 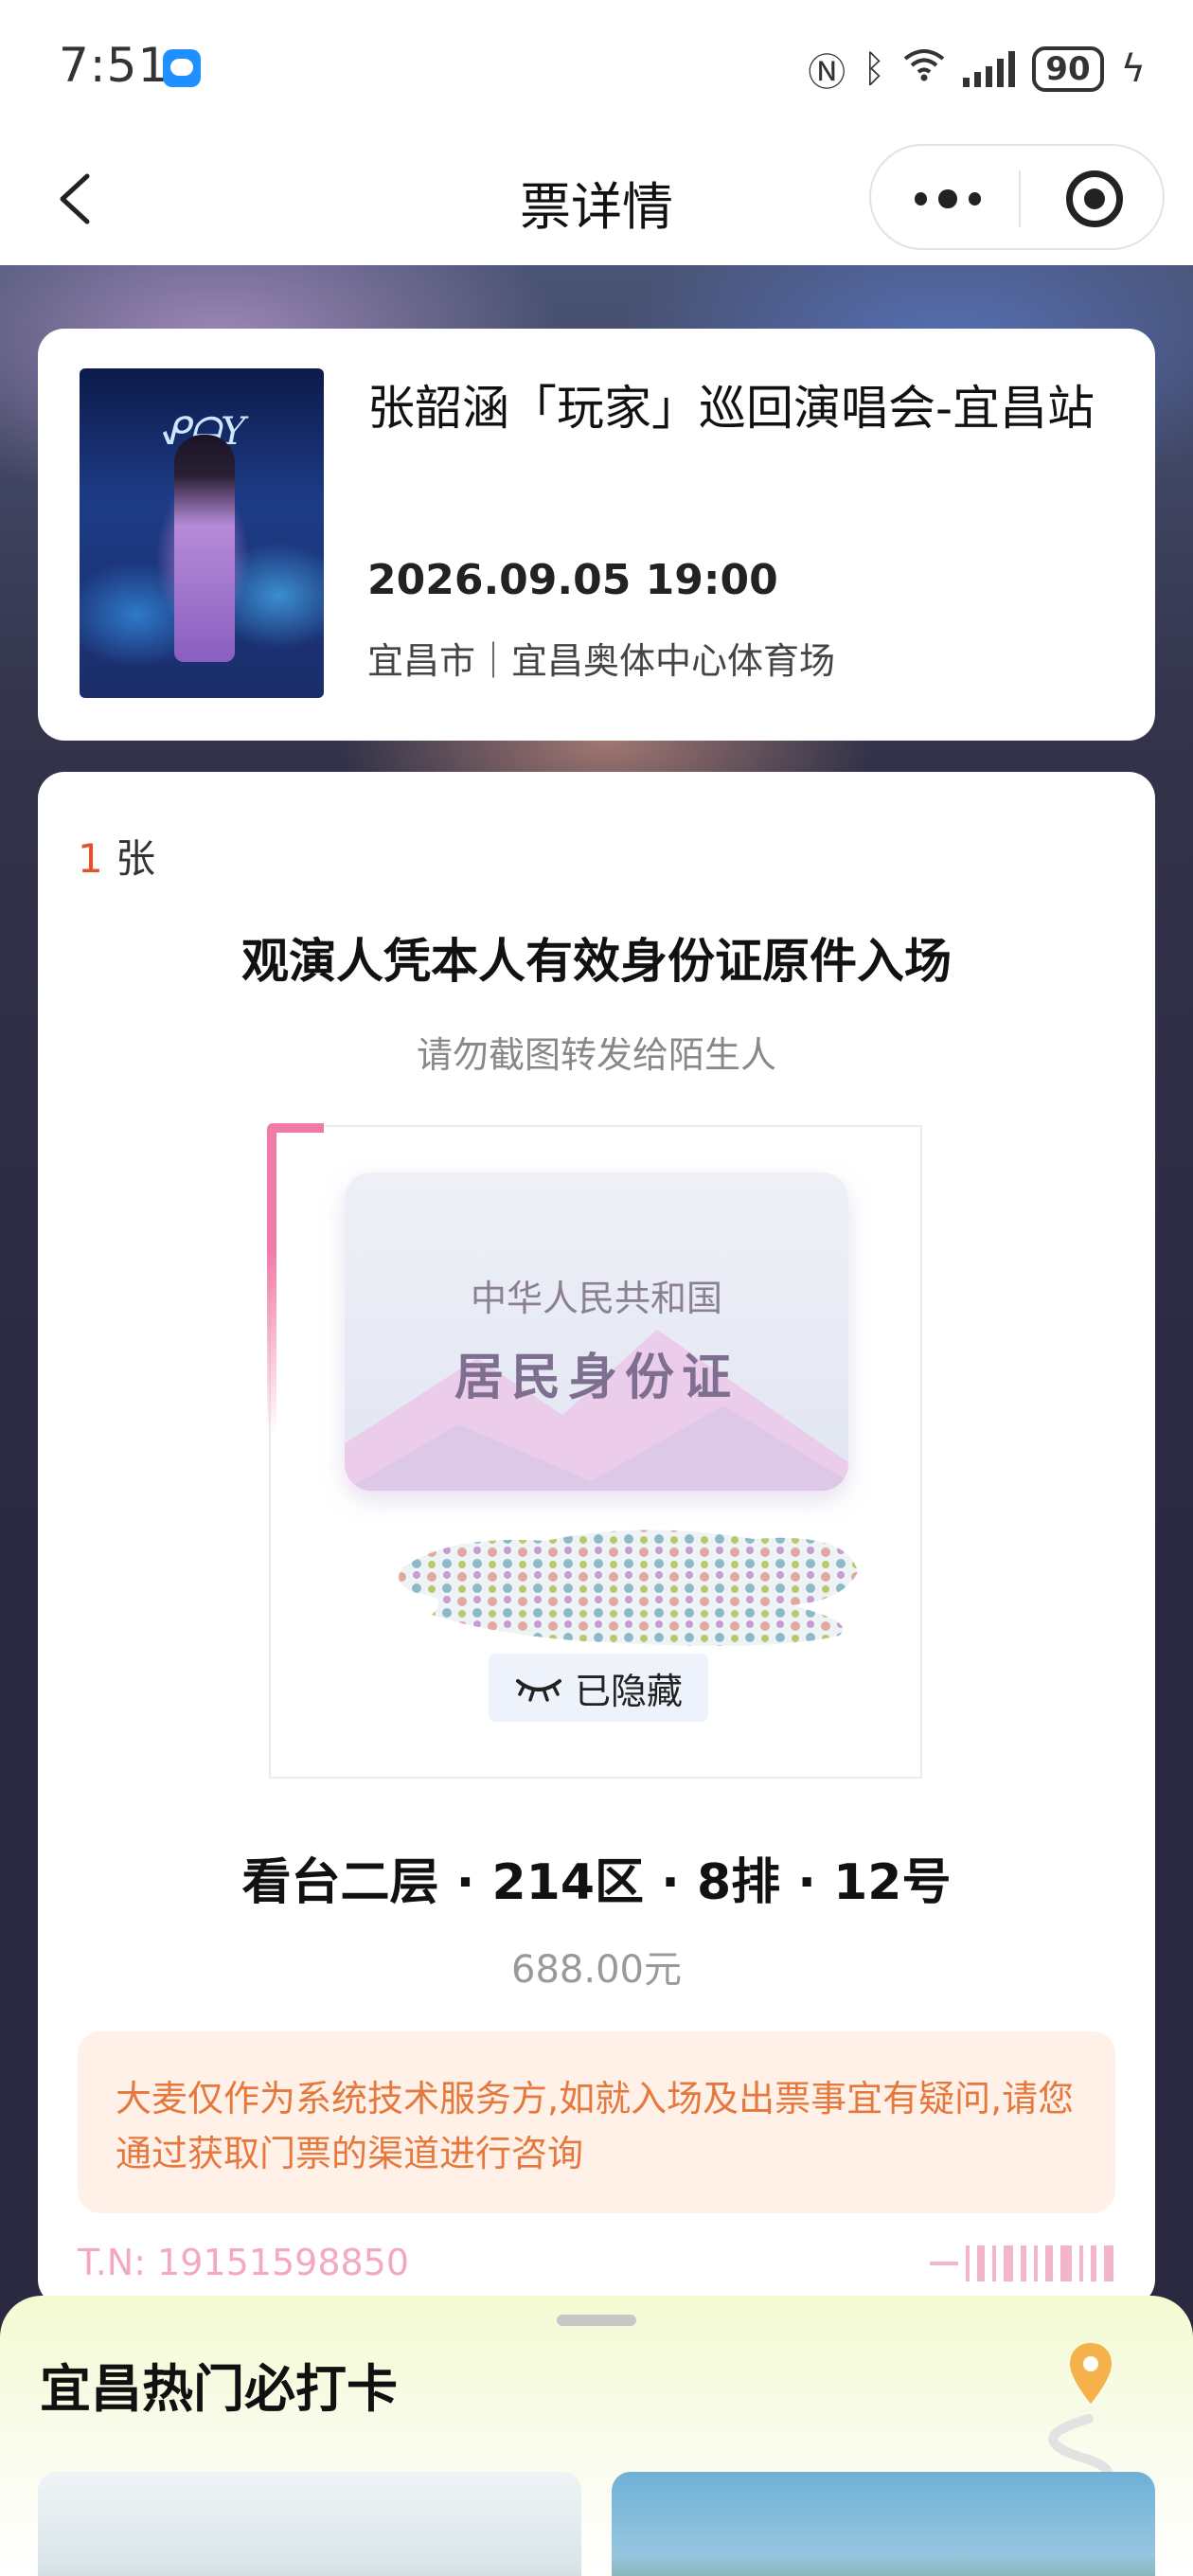 What do you see at coordinates (1091, 2373) in the screenshot?
I see `location-pin-icon` at bounding box center [1091, 2373].